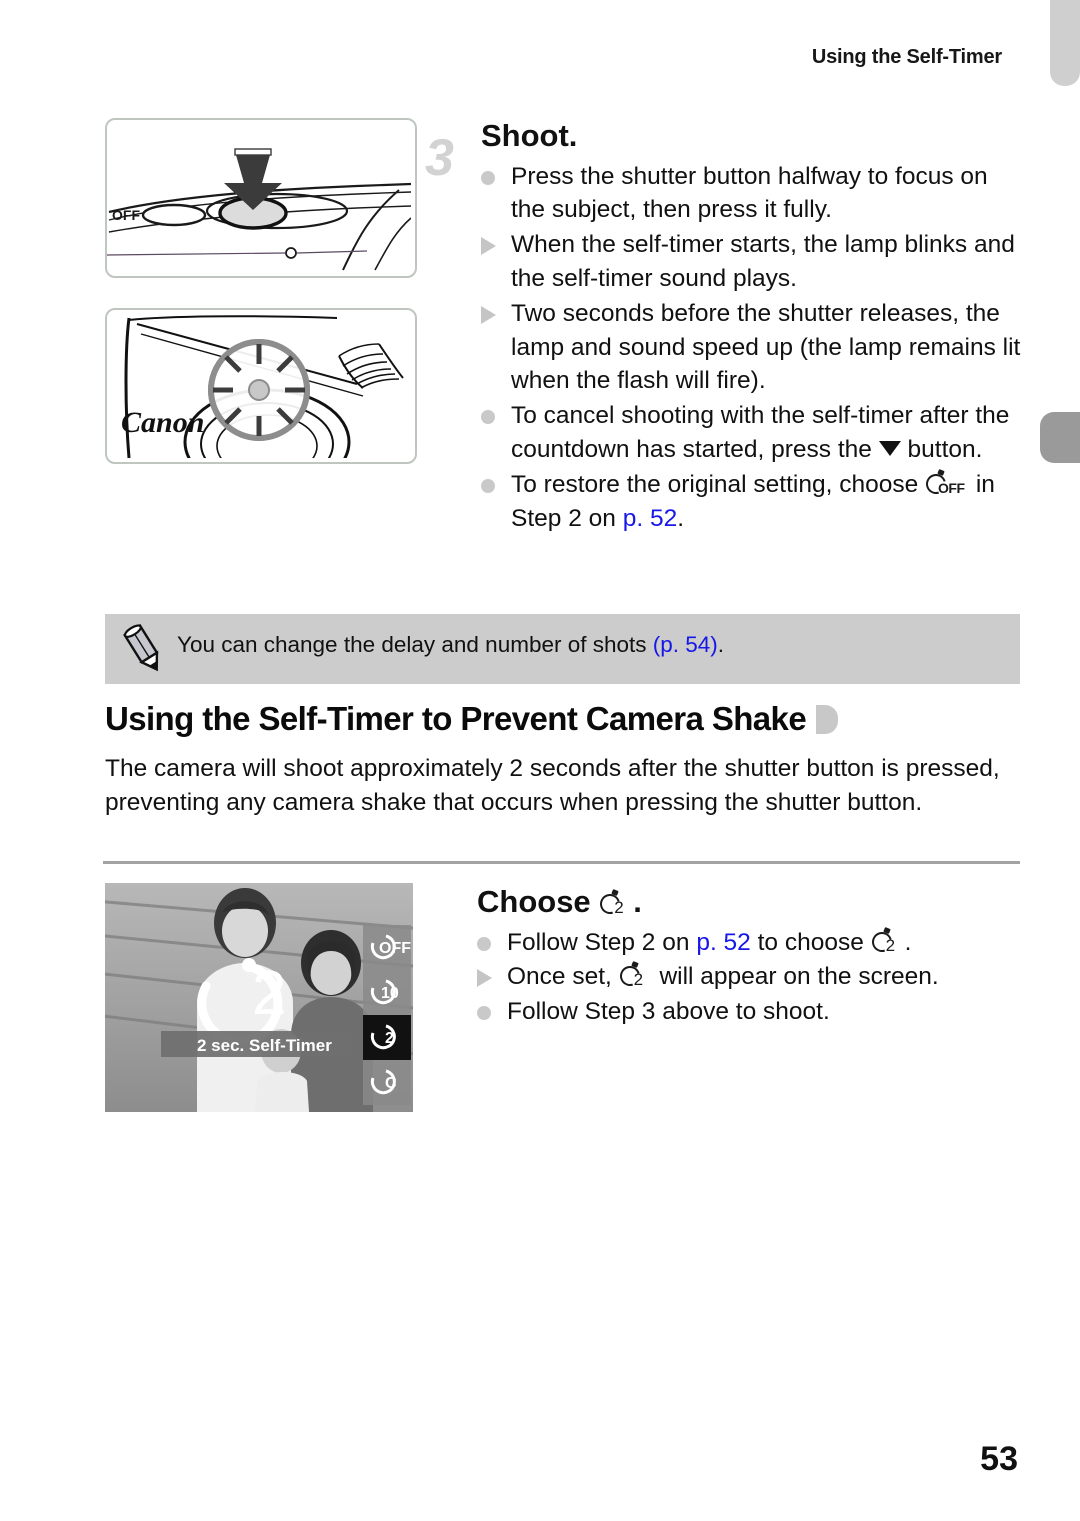  Describe the element at coordinates (602, 943) in the screenshot. I see `bullet-text: Follow Step 2 on` at that location.